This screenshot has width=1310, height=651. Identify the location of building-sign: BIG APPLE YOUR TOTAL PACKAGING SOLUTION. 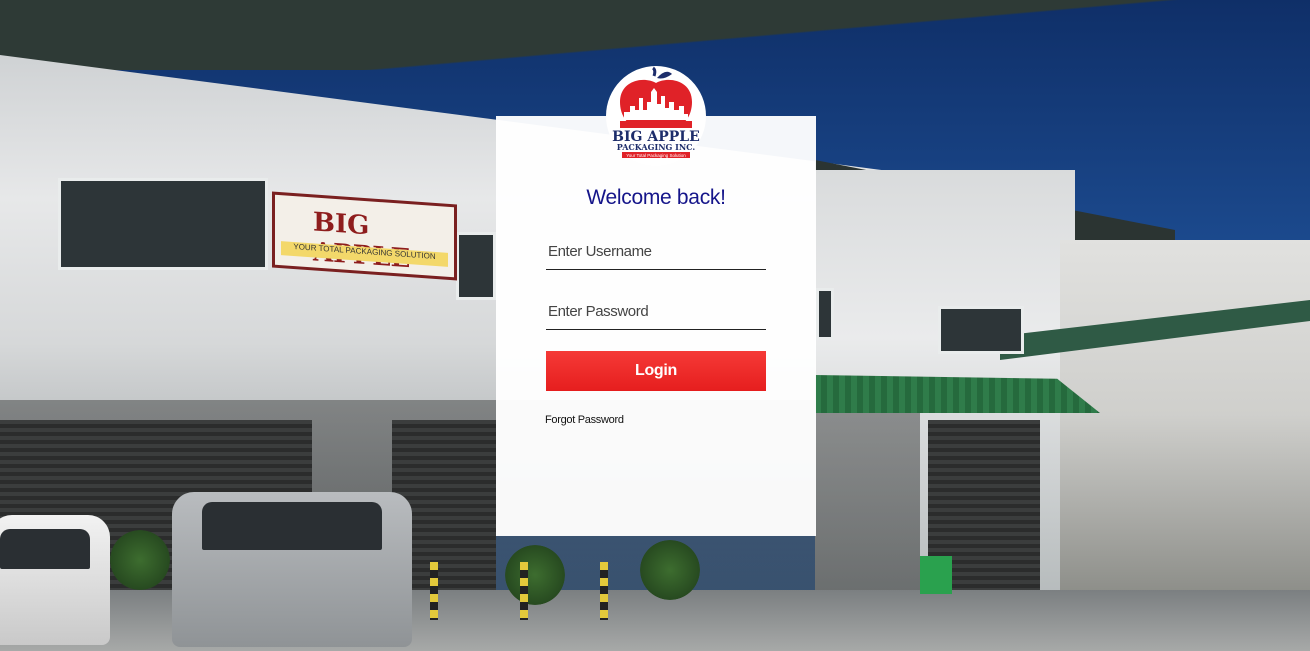
(364, 236).